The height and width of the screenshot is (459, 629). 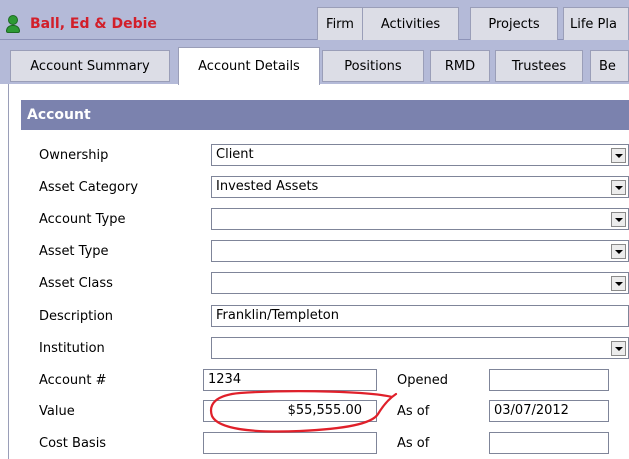 What do you see at coordinates (420, 219) in the screenshot?
I see `account-type-select` at bounding box center [420, 219].